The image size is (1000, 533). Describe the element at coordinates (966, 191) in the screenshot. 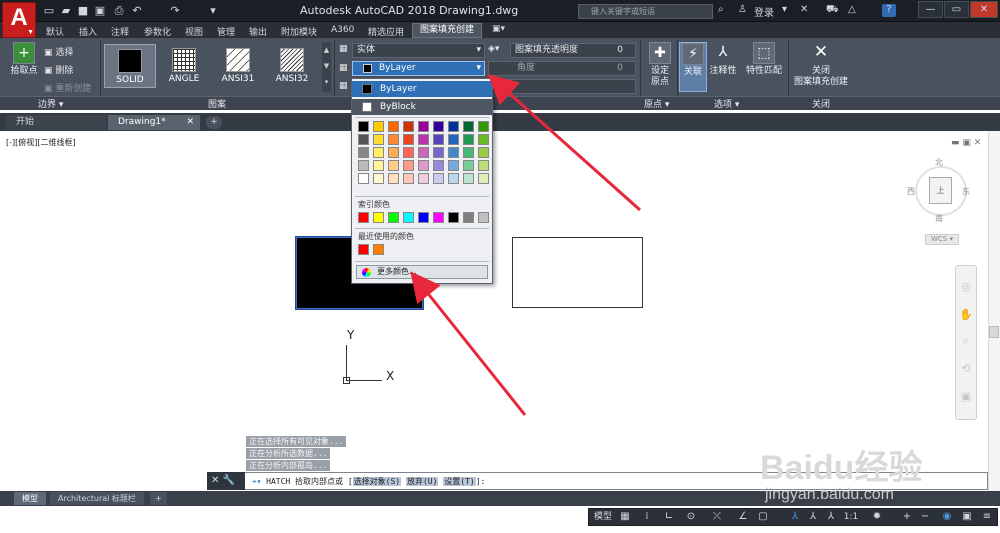

I see `compass-east: 东` at that location.